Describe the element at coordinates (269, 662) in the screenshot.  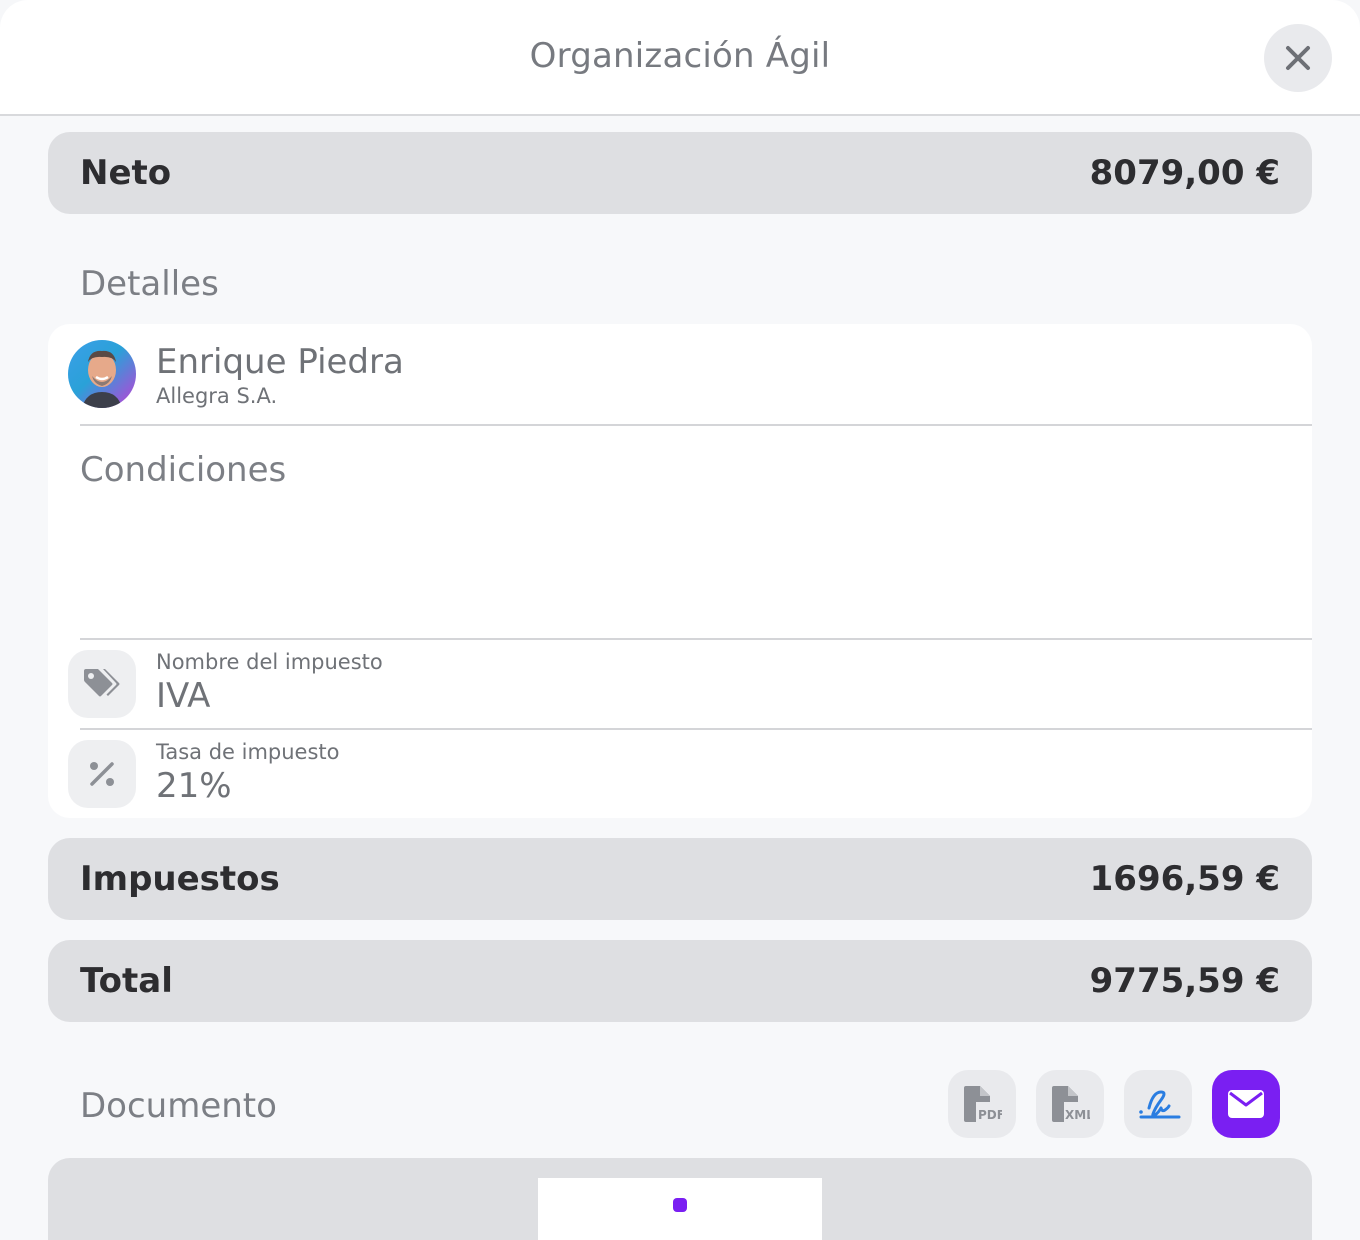
I see `tax-name-label: Nombre del impuesto` at that location.